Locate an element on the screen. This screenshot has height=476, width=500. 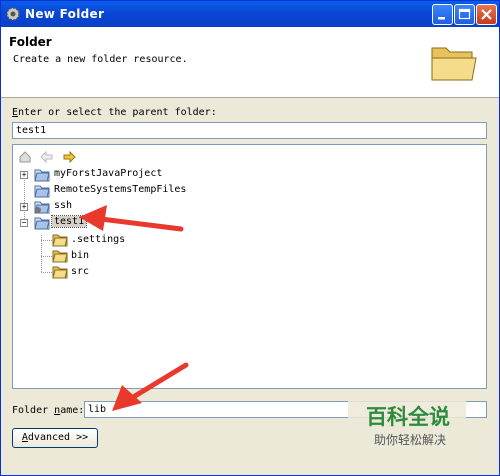
wizard-header: Folder Create a new folder resource. is located at coordinates (250, 62).